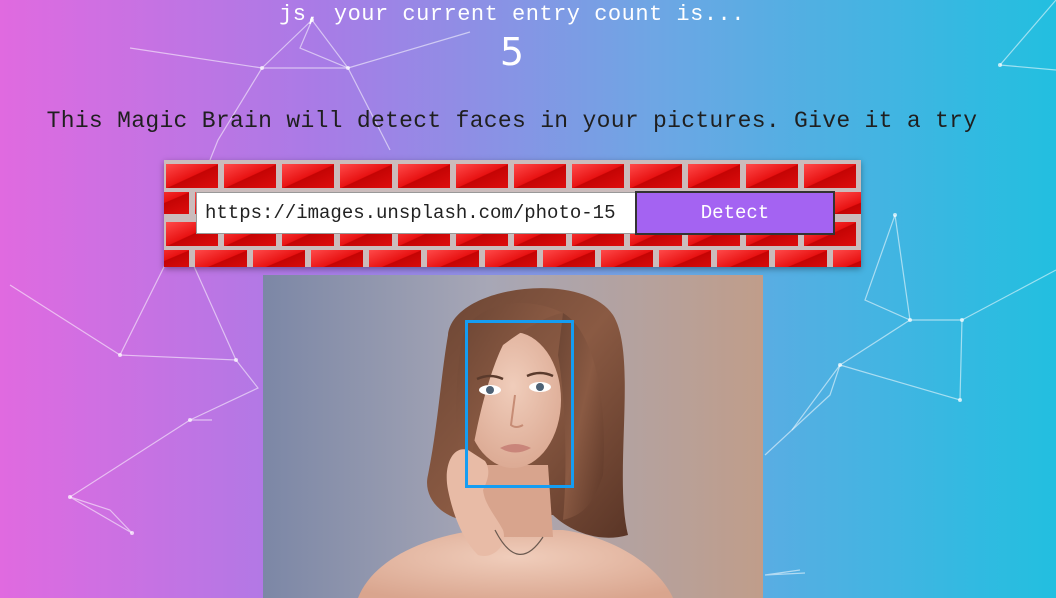  What do you see at coordinates (512, 52) in the screenshot?
I see `entry-count-value: 5` at bounding box center [512, 52].